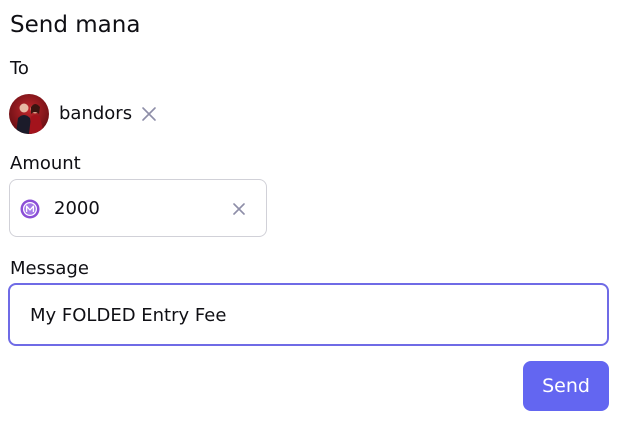 This screenshot has width=622, height=423. What do you see at coordinates (134, 208) in the screenshot?
I see `amount-input` at bounding box center [134, 208].